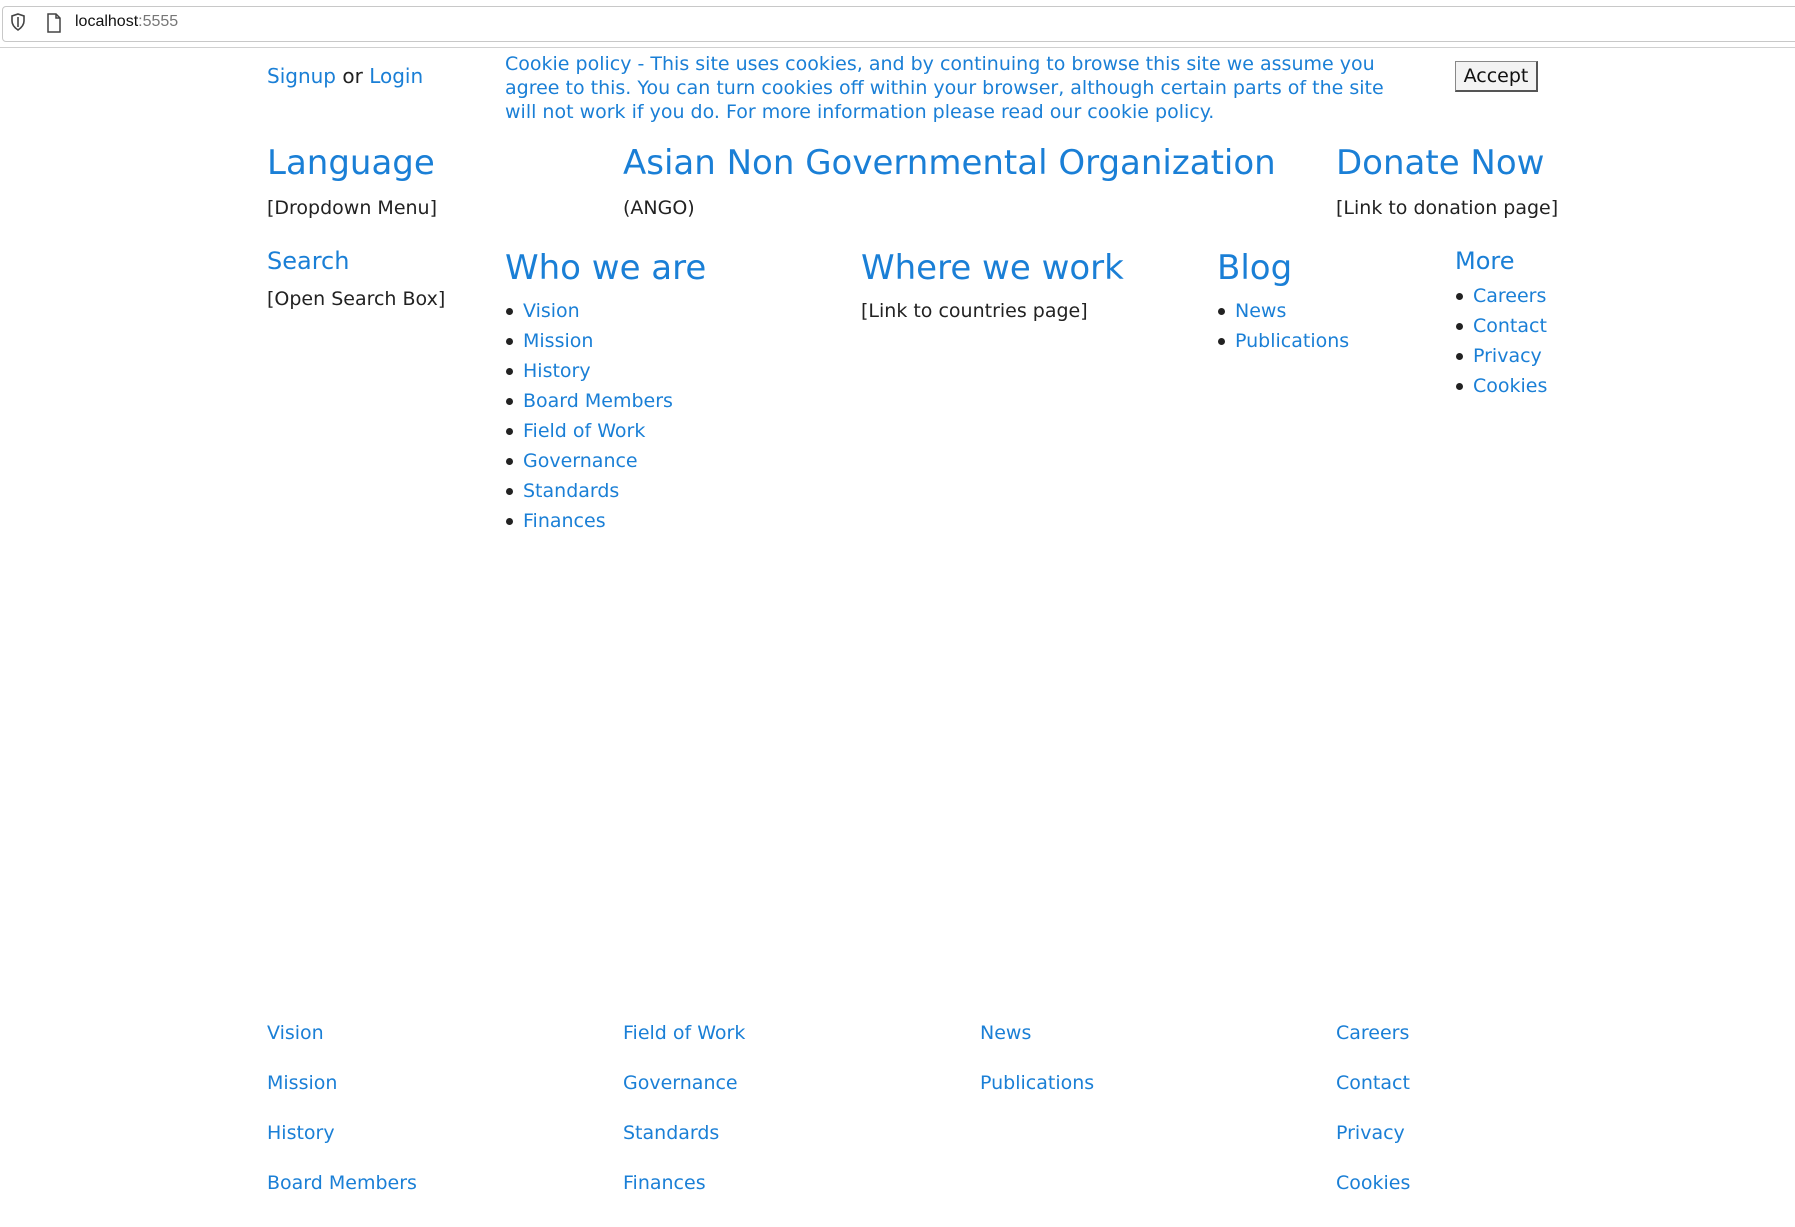 The height and width of the screenshot is (1227, 1795). I want to click on blog-link: News, so click(1260, 311).